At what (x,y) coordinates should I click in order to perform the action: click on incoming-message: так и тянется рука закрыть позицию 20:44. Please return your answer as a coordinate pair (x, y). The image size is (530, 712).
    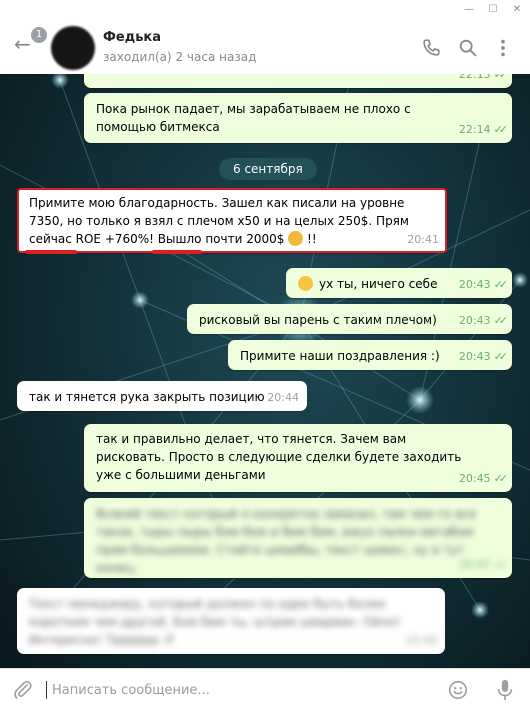
    Looking at the image, I should click on (162, 396).